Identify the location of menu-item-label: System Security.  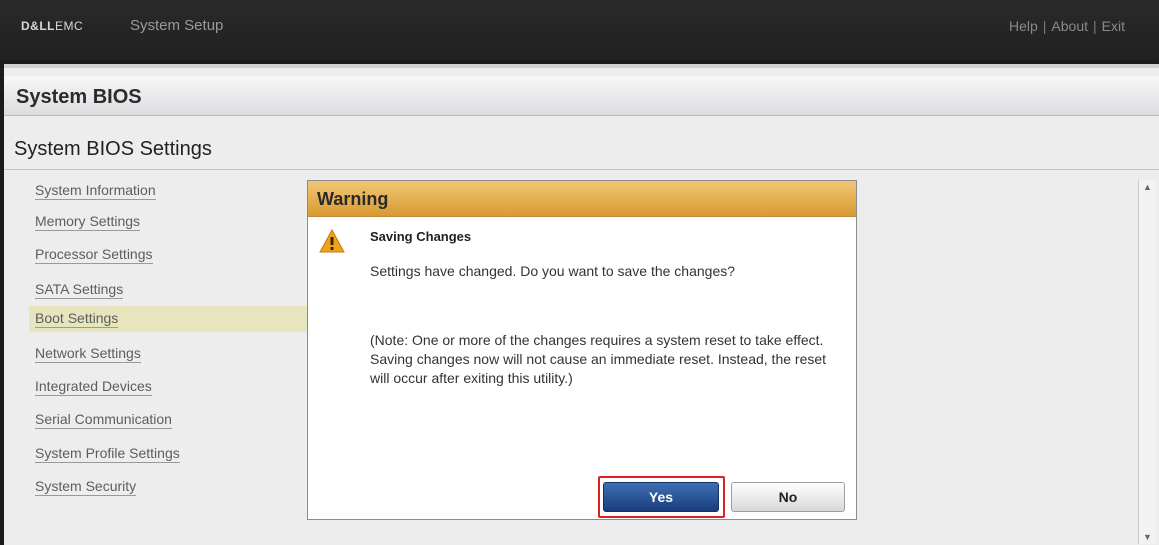
(86, 487).